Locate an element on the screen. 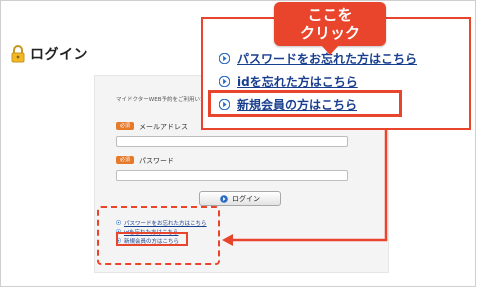 Image resolution: width=477 pixels, height=288 pixels. new-member-highlight is located at coordinates (152, 239).